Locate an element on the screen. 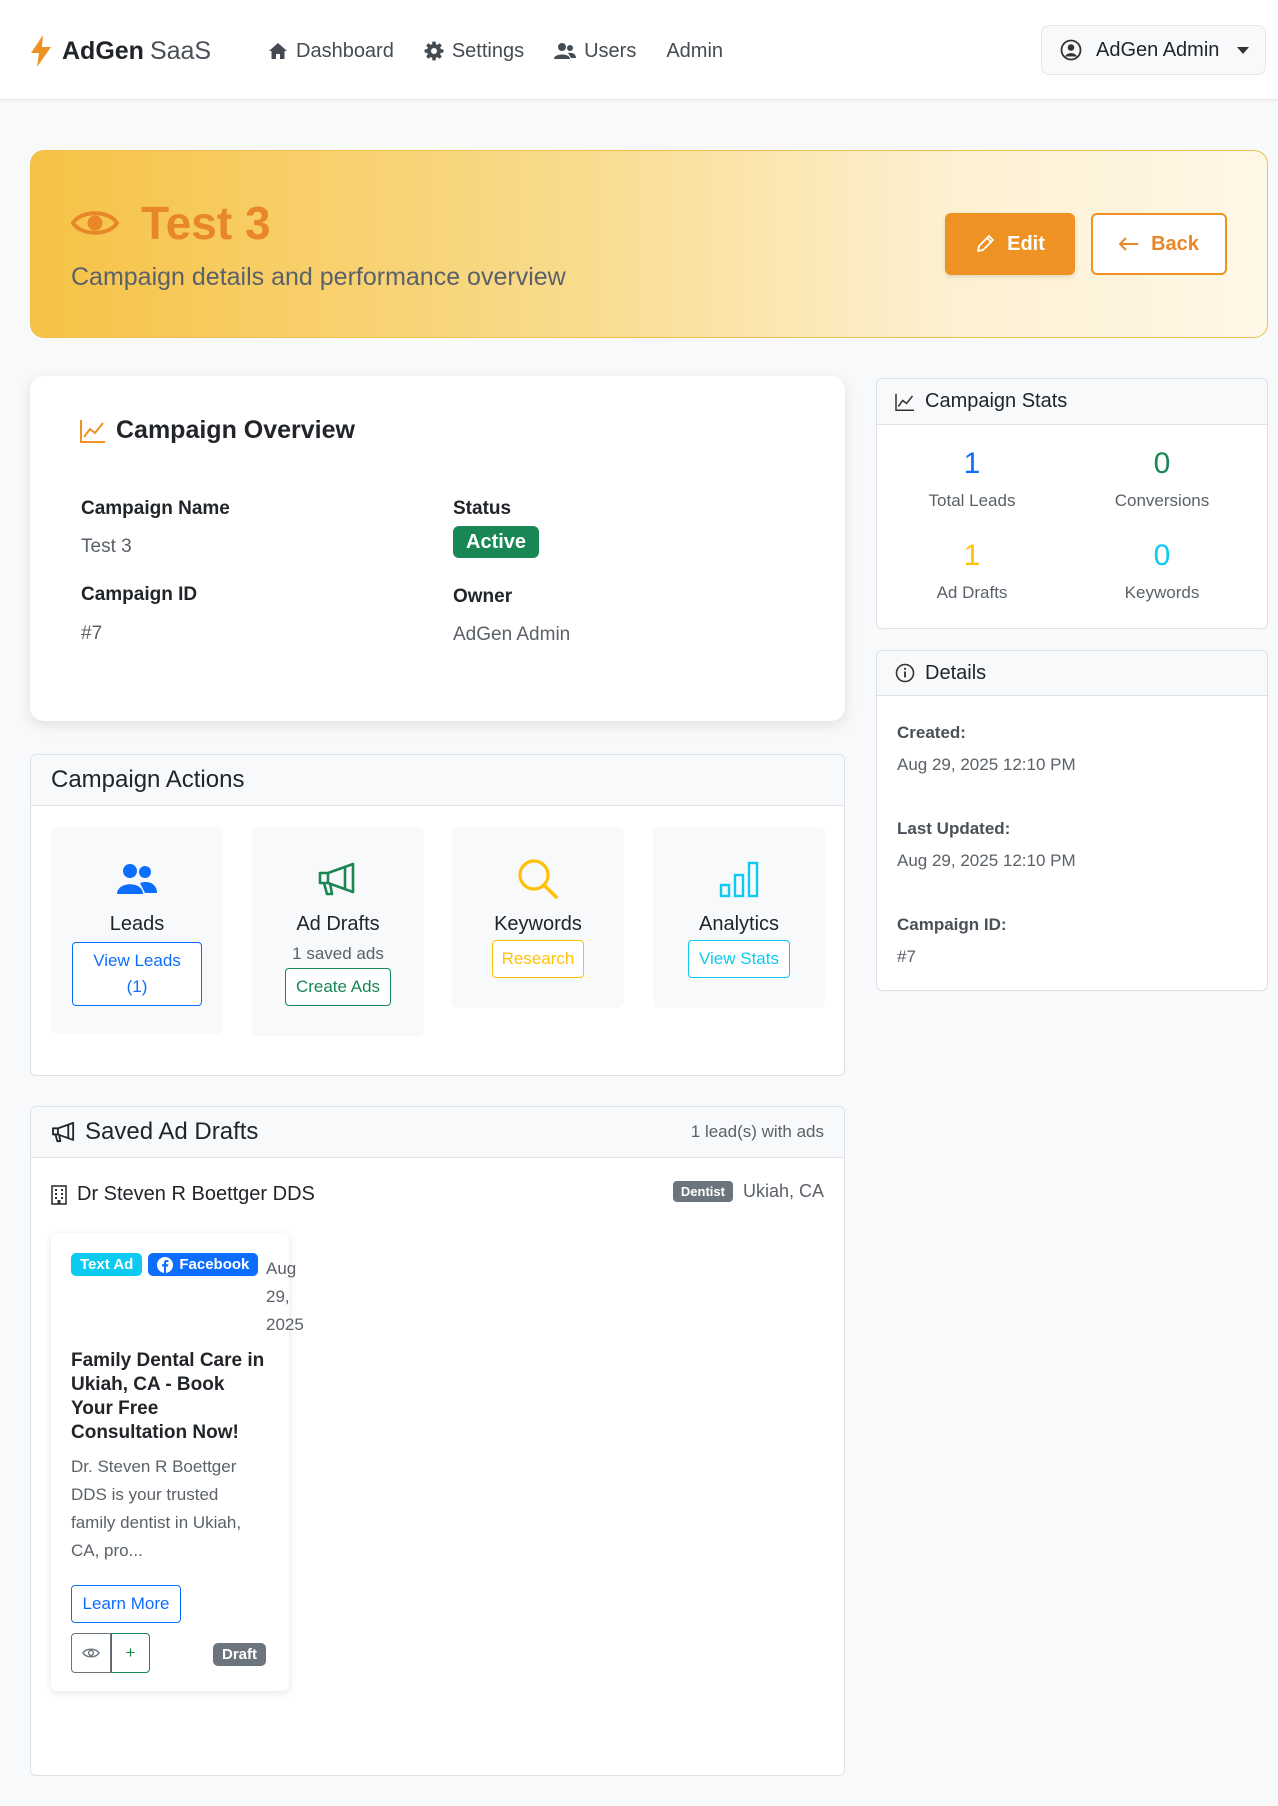 Image resolution: width=1278 pixels, height=1806 pixels. edit-button: Edit is located at coordinates (1010, 244).